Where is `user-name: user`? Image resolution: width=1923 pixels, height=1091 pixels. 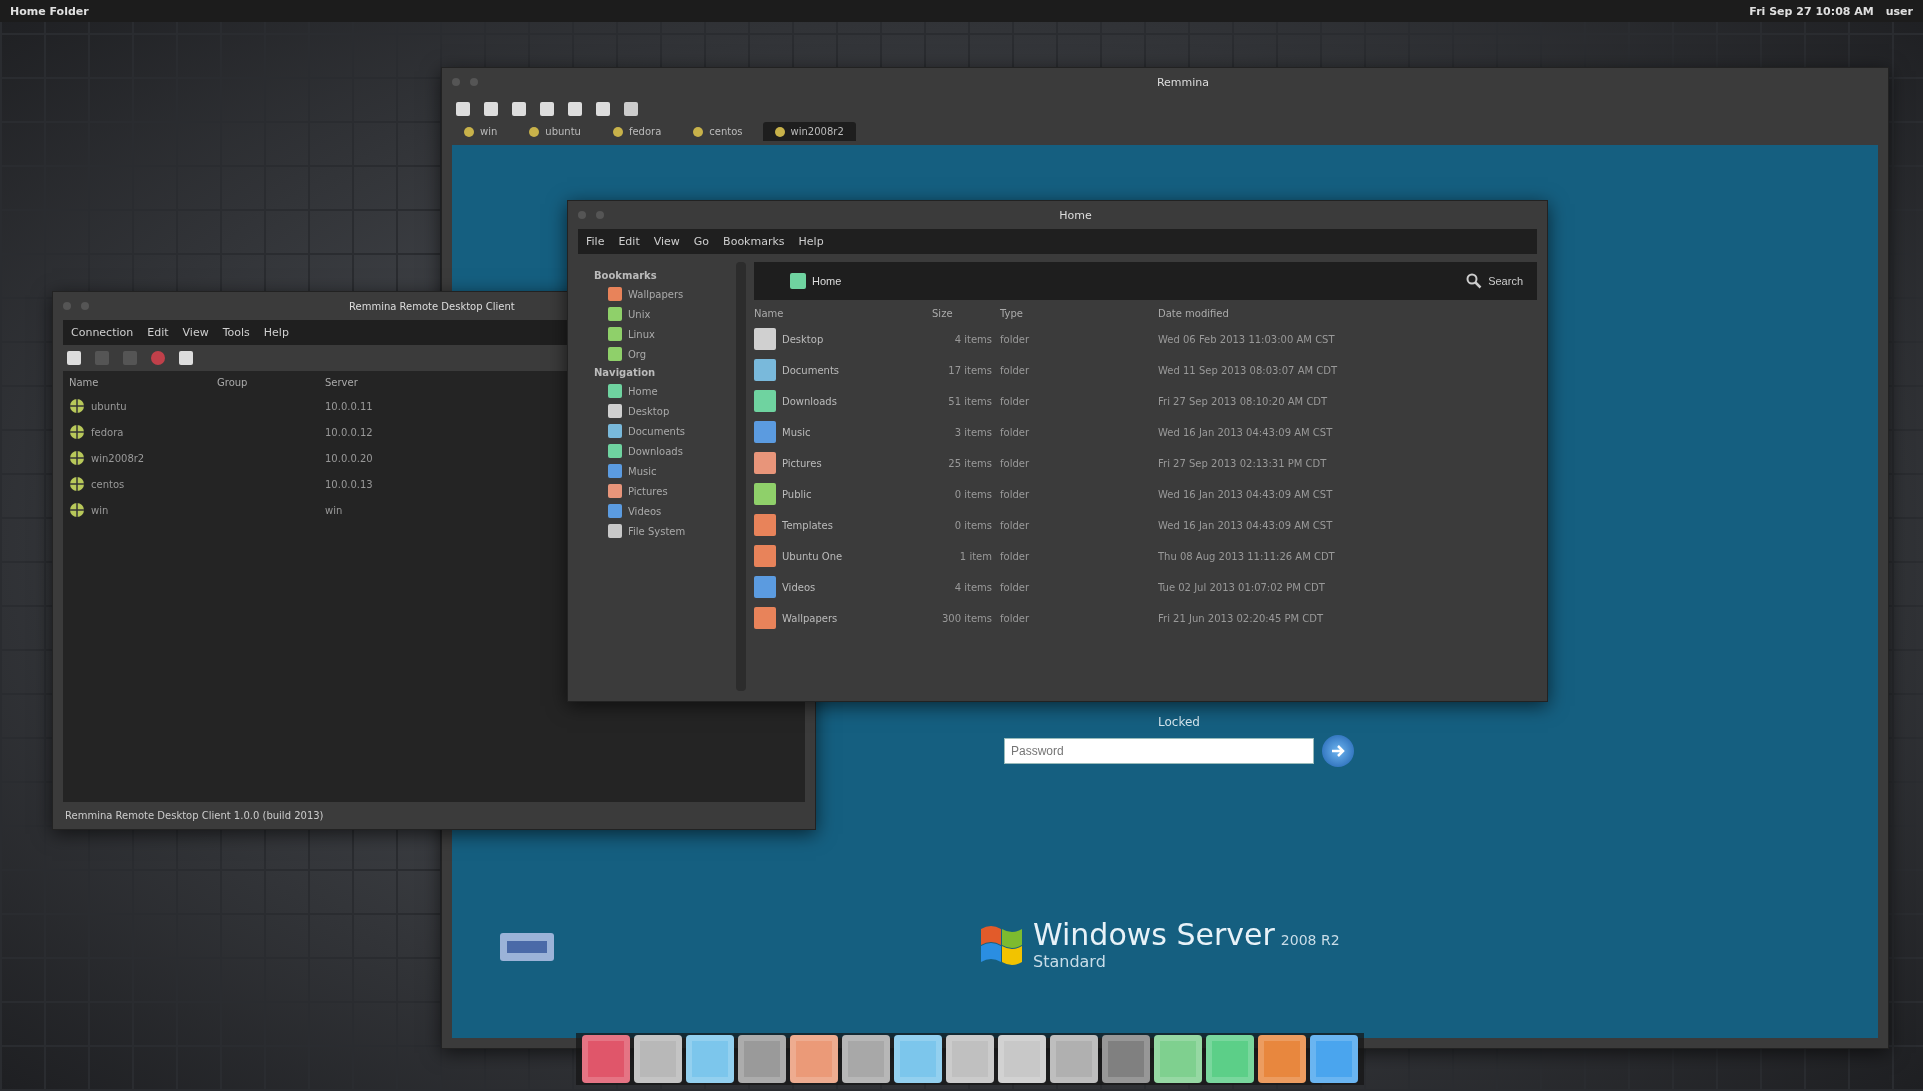
user-name: user is located at coordinates (1899, 11).